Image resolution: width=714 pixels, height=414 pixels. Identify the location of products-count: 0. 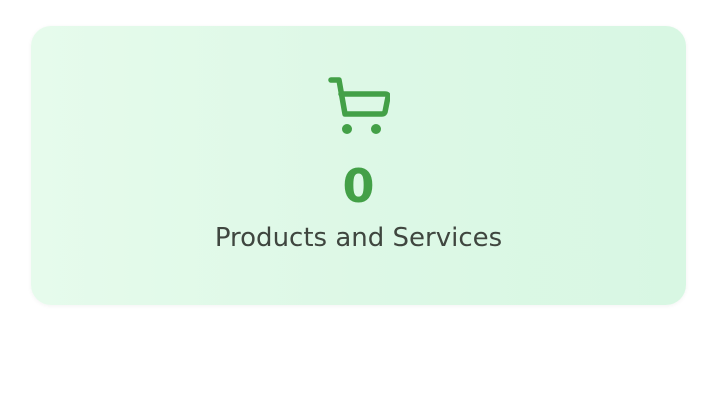
(358, 186).